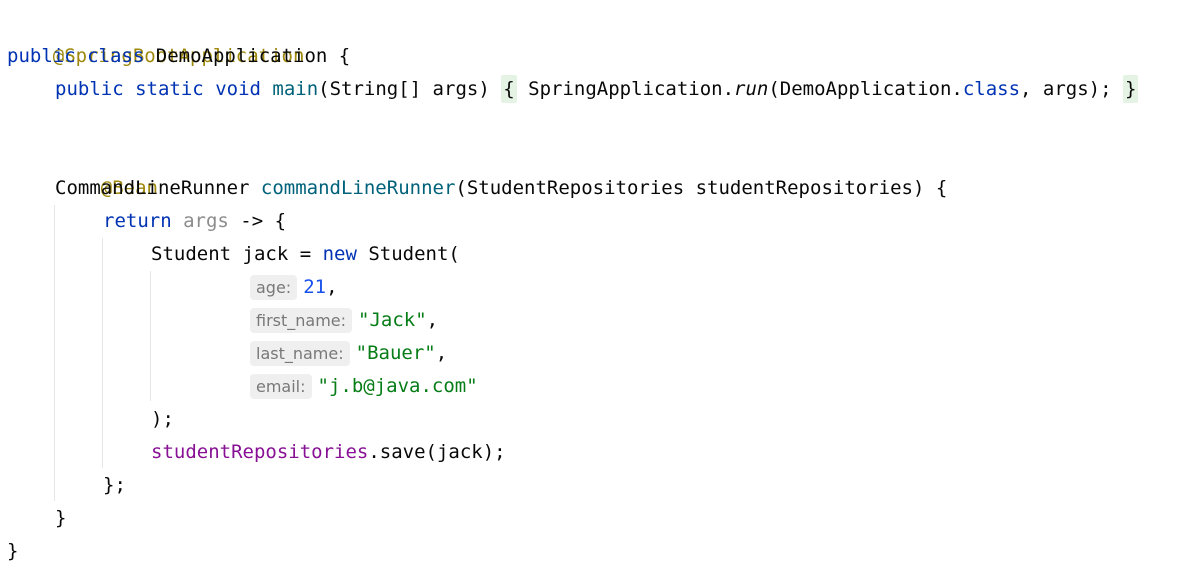  What do you see at coordinates (751, 89) in the screenshot?
I see `method-call: run` at bounding box center [751, 89].